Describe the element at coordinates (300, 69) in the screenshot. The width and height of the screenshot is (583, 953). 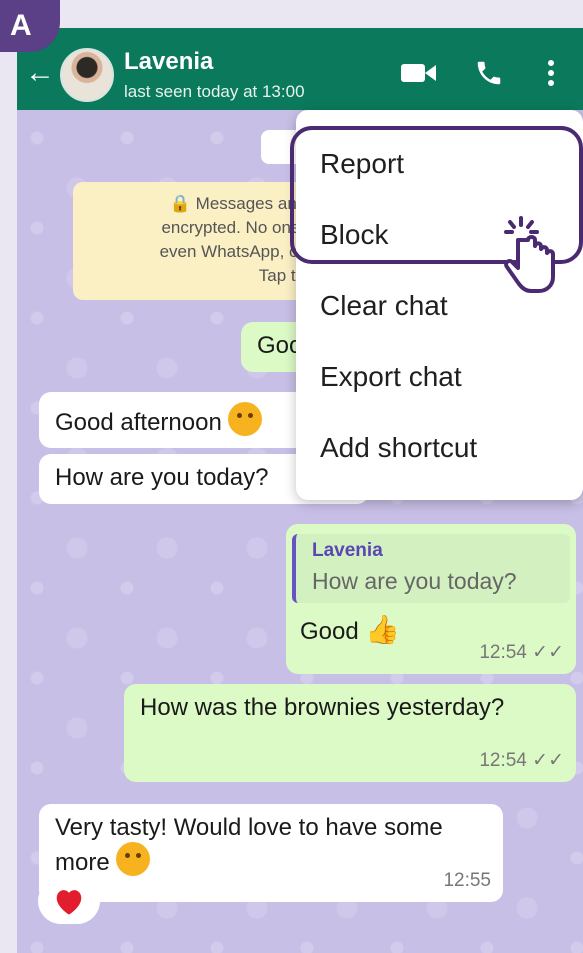
I see `chat-header: ← Lavenia last seen today at 13:00` at that location.